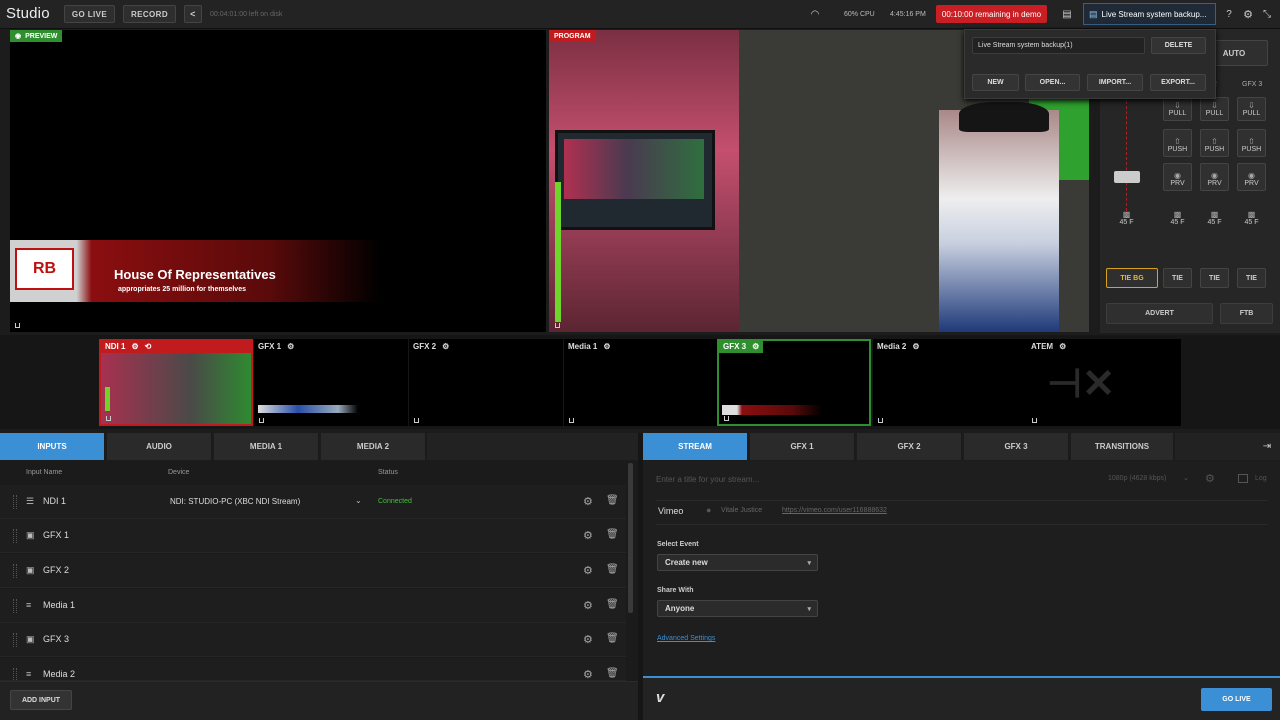  Describe the element at coordinates (995, 82) in the screenshot. I see `new-button: NEW` at that location.